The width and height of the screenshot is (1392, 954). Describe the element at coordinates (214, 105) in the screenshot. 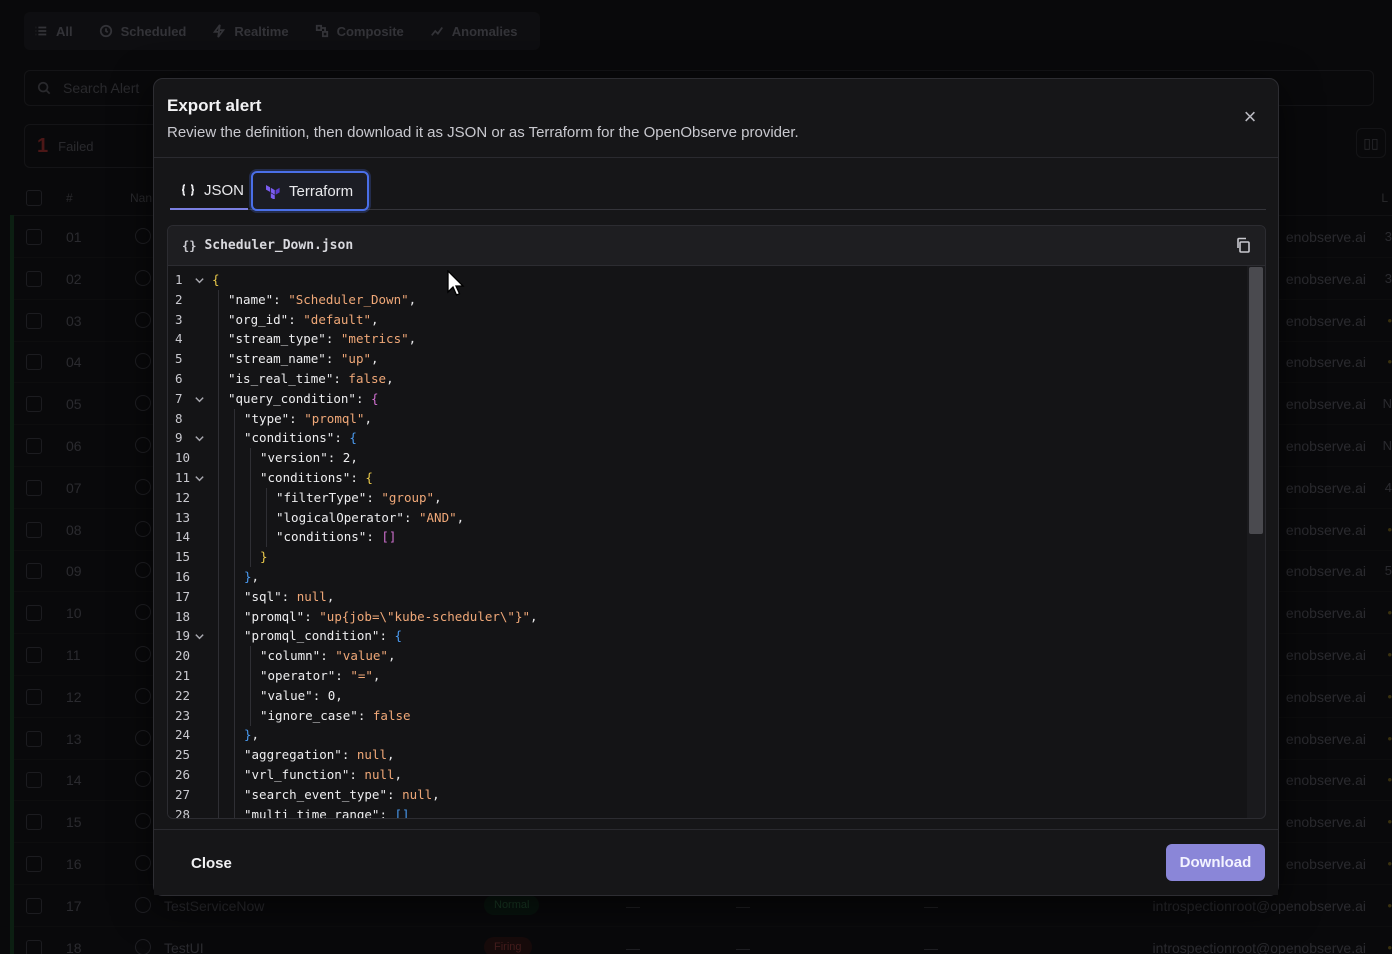

I see `dialog-title: Export alert` at that location.